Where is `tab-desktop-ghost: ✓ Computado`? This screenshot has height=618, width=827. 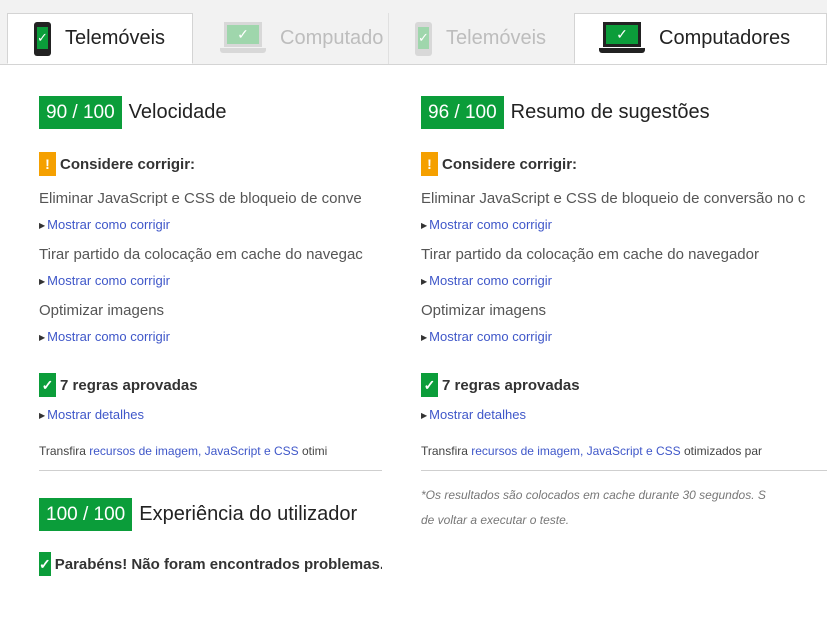 tab-desktop-ghost: ✓ Computado is located at coordinates (302, 38).